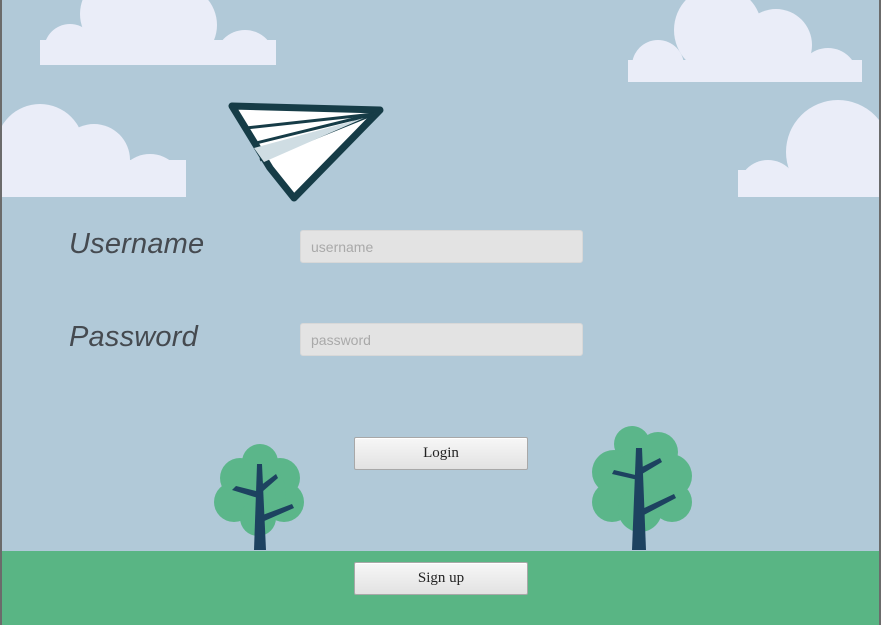 This screenshot has width=881, height=625. Describe the element at coordinates (441, 246) in the screenshot. I see `username-input` at that location.